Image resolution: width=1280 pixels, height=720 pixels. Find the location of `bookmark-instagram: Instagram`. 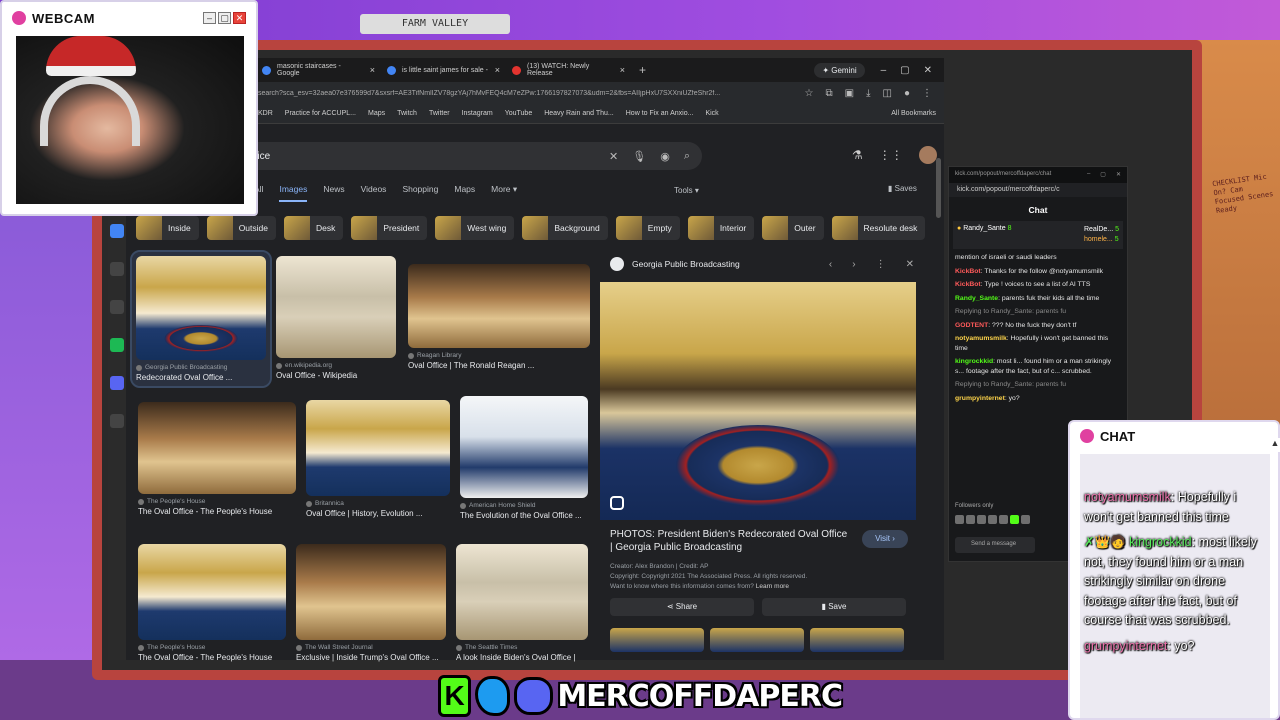

bookmark-instagram: Instagram is located at coordinates (477, 113).